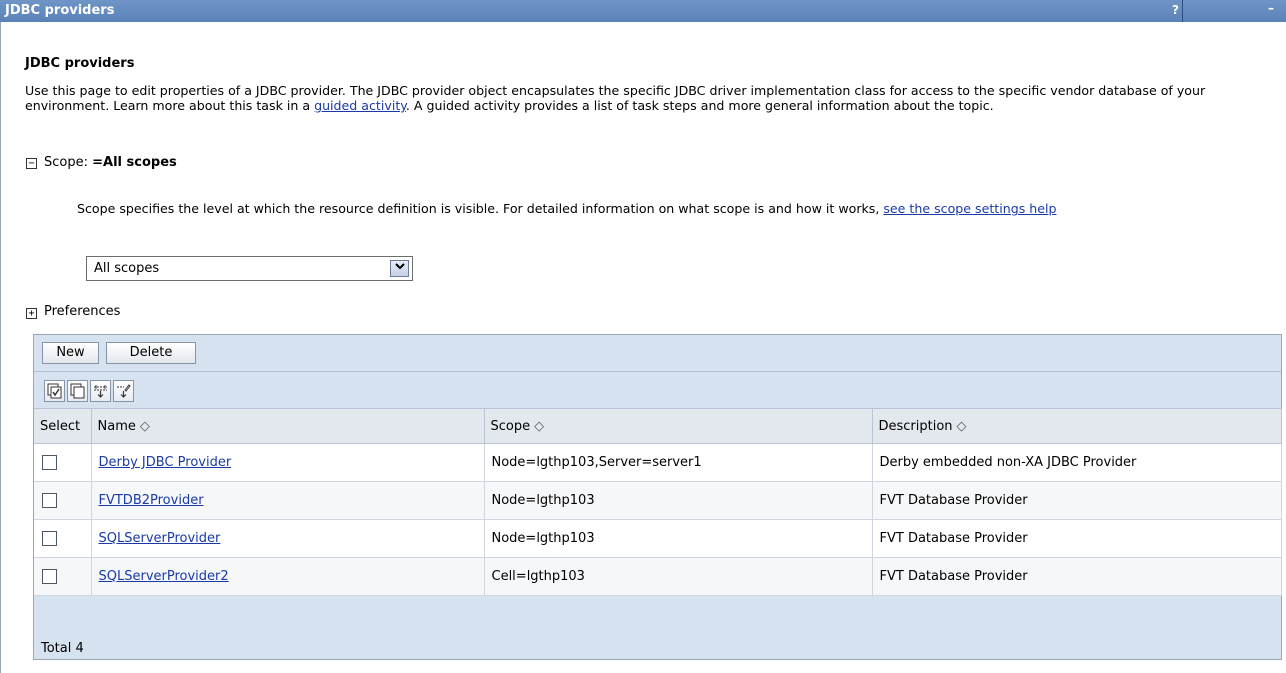 This screenshot has height=673, width=1286. Describe the element at coordinates (360, 105) in the screenshot. I see `guided-activity-link: guided activity` at that location.